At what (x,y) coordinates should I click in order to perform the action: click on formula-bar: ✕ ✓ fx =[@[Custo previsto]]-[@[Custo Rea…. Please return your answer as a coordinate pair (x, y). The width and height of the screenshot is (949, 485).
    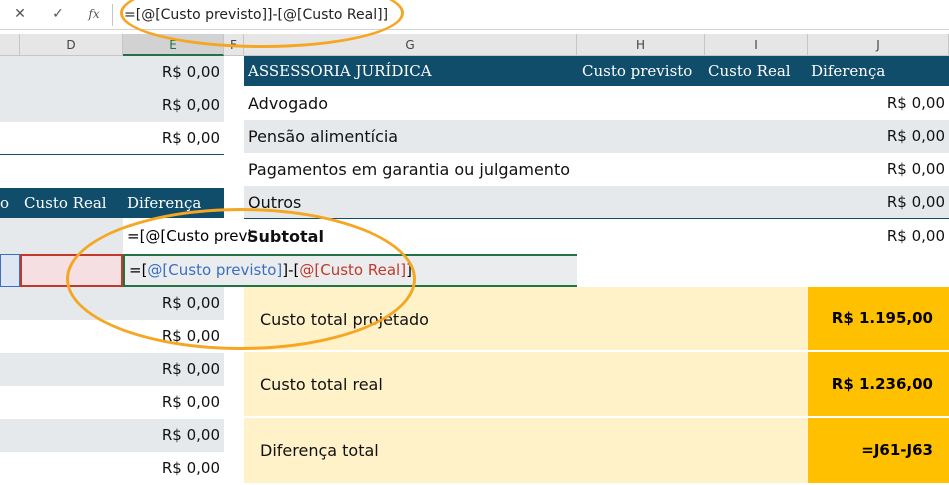
    Looking at the image, I should click on (474, 15).